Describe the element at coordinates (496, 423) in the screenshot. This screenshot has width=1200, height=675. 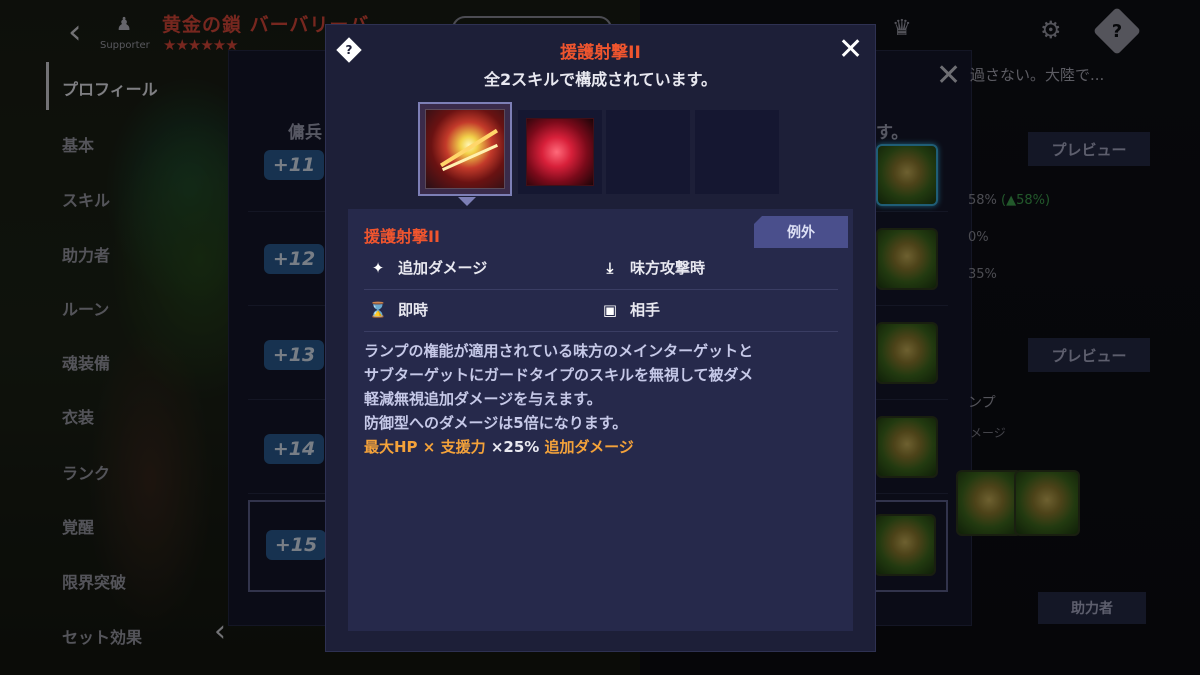
I see `description-line: 防御型へのダメージは5倍になります。` at that location.